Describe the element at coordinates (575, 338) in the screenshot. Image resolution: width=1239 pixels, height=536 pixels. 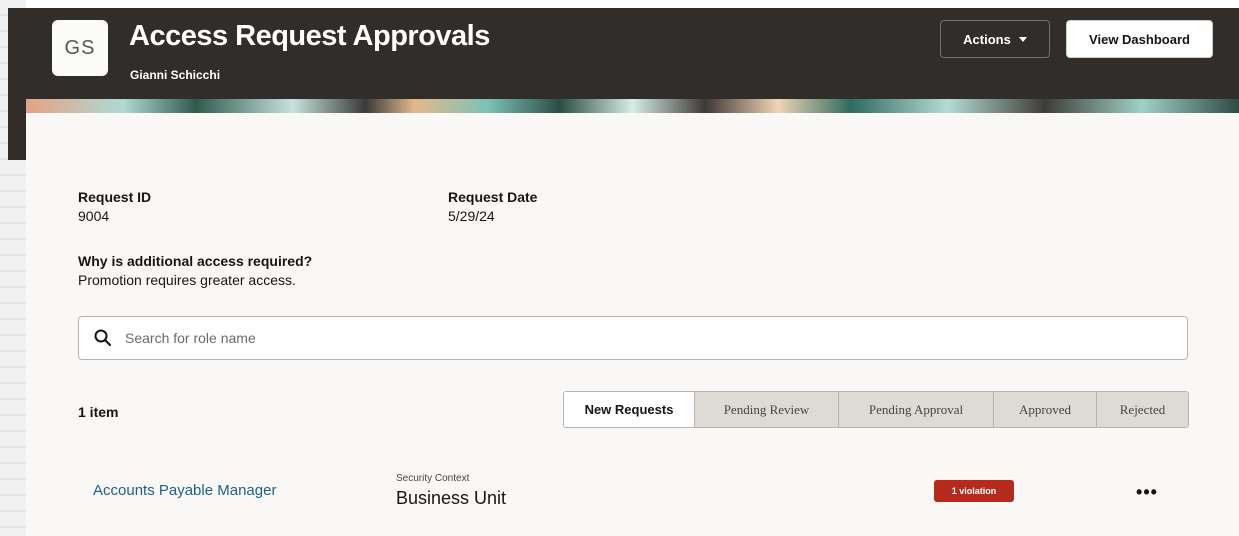
I see `search-input` at that location.